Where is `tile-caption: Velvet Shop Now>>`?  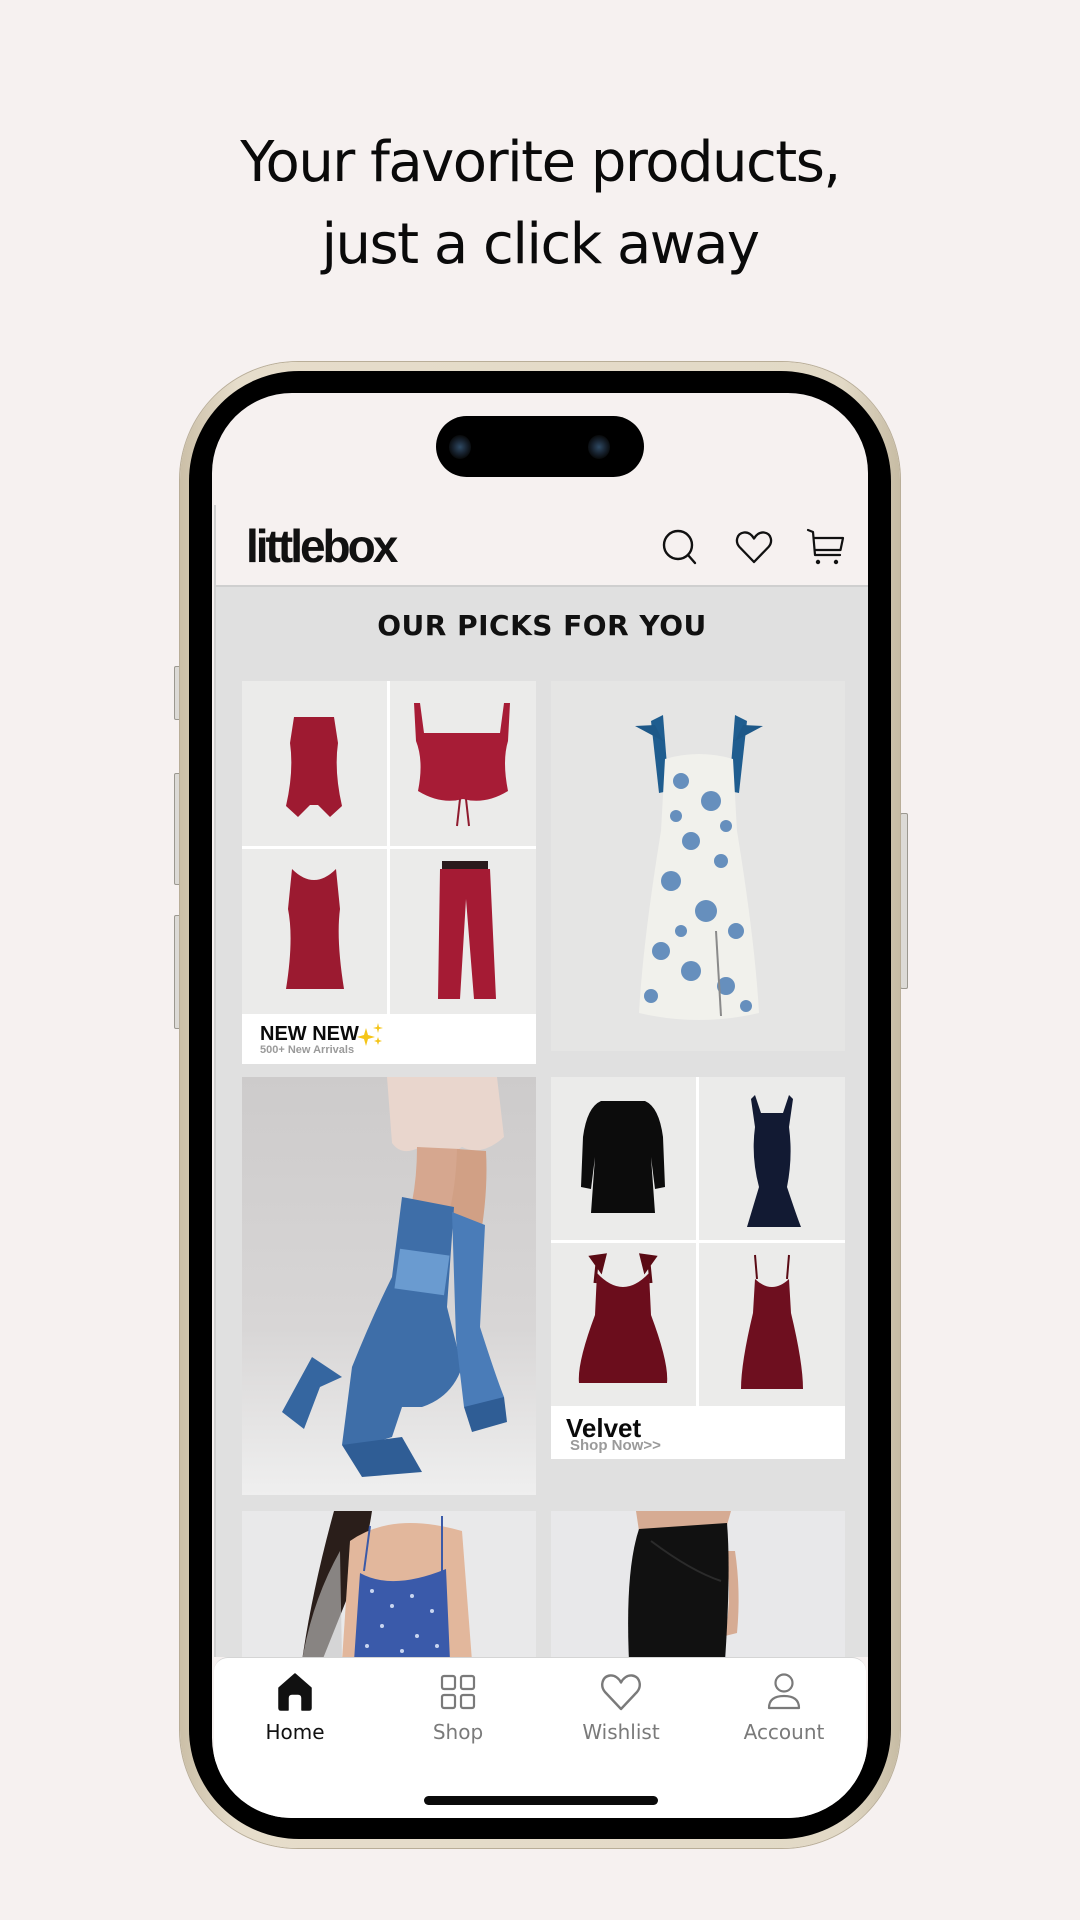
tile-caption: Velvet Shop Now>> is located at coordinates (698, 1434).